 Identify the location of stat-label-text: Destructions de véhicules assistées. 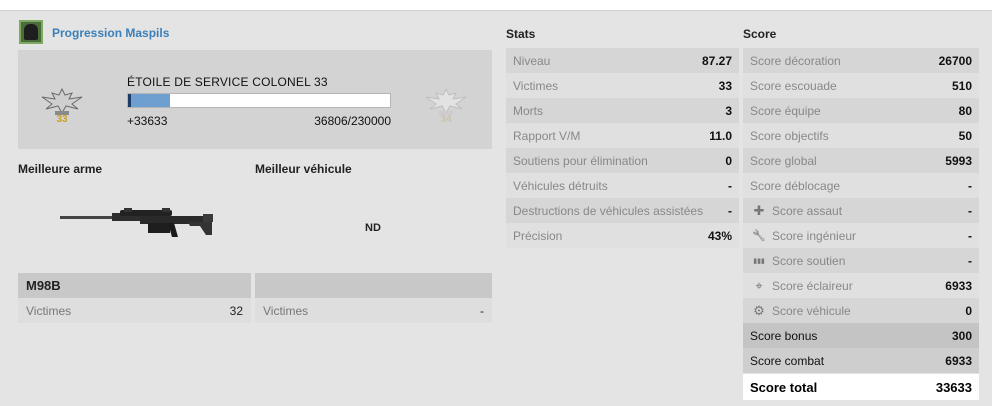
(608, 210).